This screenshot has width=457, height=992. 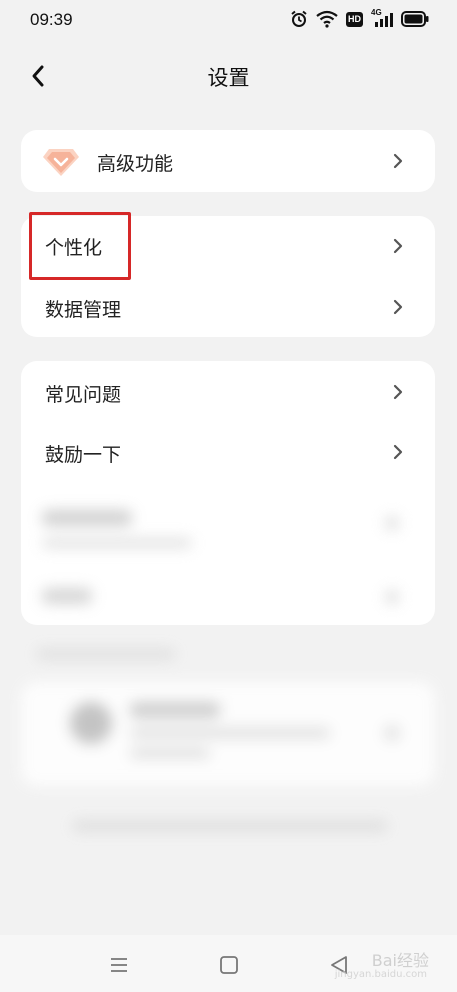 I want to click on status-icons: HD 4G, so click(x=359, y=18).